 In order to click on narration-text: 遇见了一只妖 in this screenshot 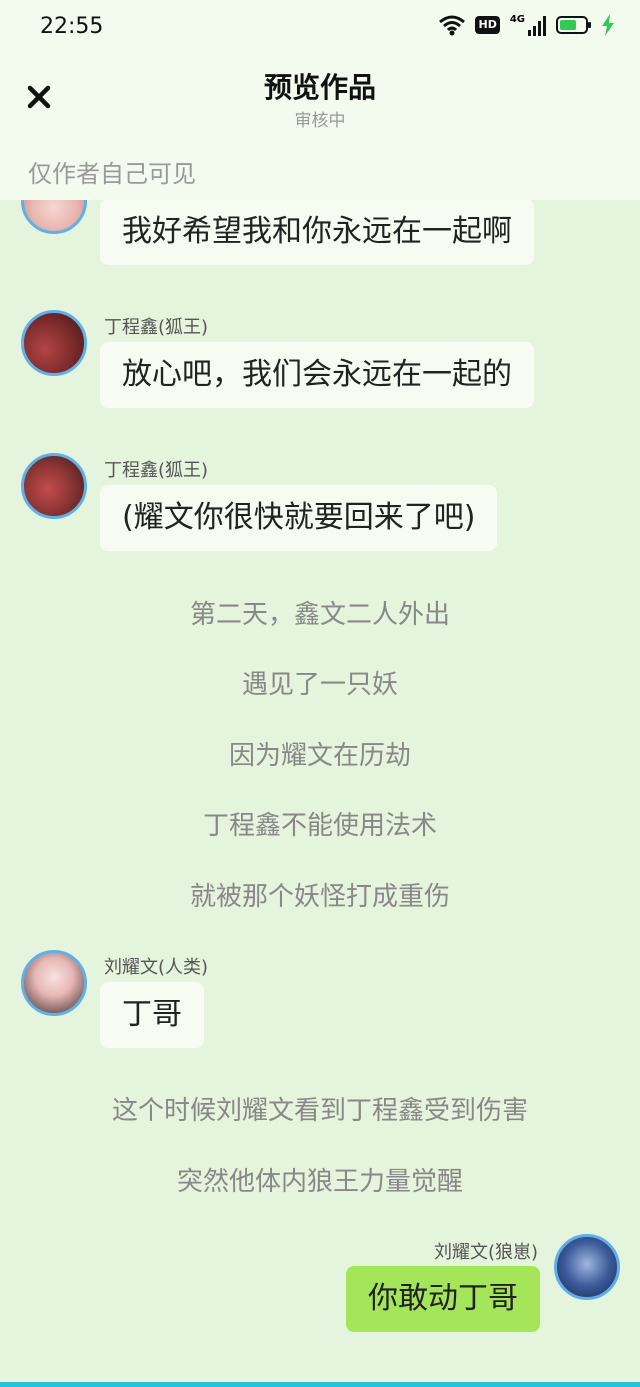, I will do `click(319, 685)`.